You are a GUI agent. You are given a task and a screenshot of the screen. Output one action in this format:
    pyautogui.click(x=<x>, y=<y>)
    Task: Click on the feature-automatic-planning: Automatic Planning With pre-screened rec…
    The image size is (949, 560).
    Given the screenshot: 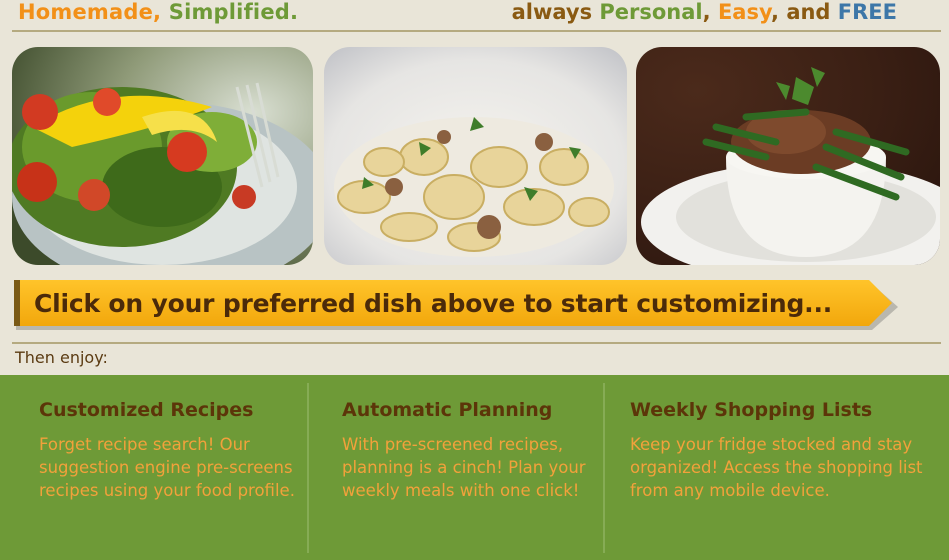 What is the action you would take?
    pyautogui.click(x=467, y=467)
    